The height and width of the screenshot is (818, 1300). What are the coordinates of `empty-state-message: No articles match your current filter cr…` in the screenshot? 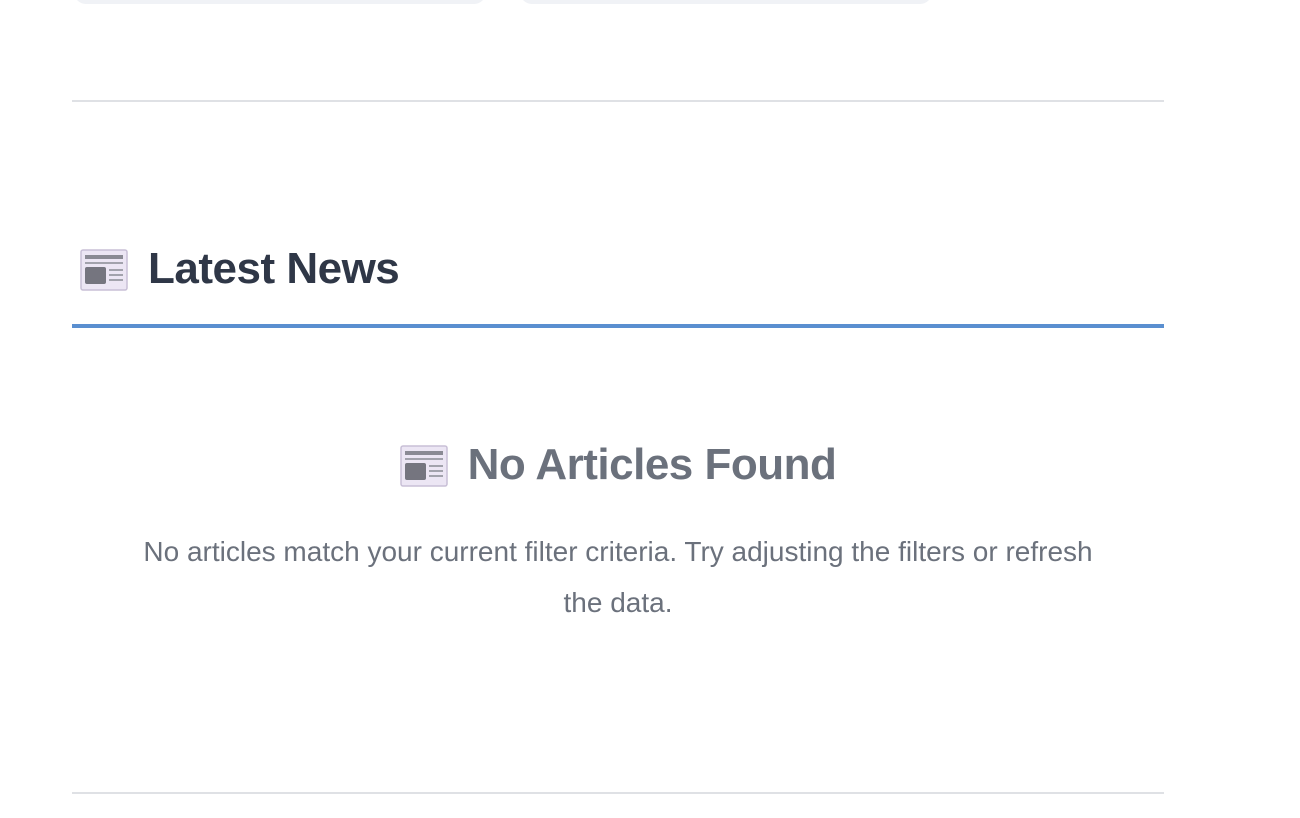 It's located at (618, 577).